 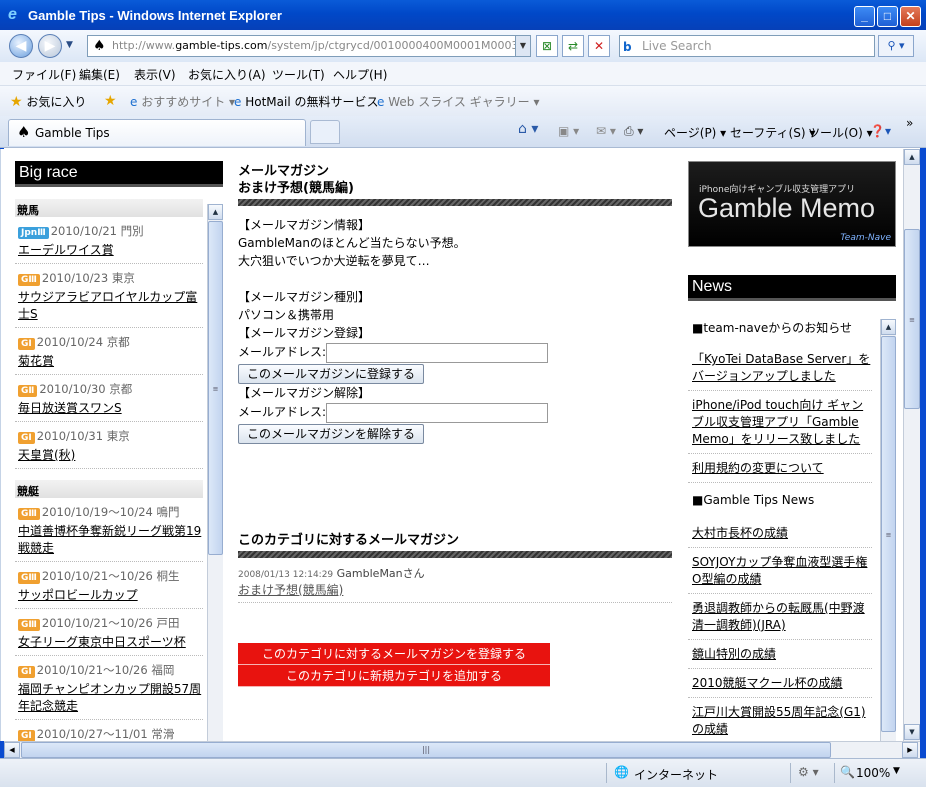 I want to click on magnifier-icon: ⚲ ▾, so click(x=896, y=45).